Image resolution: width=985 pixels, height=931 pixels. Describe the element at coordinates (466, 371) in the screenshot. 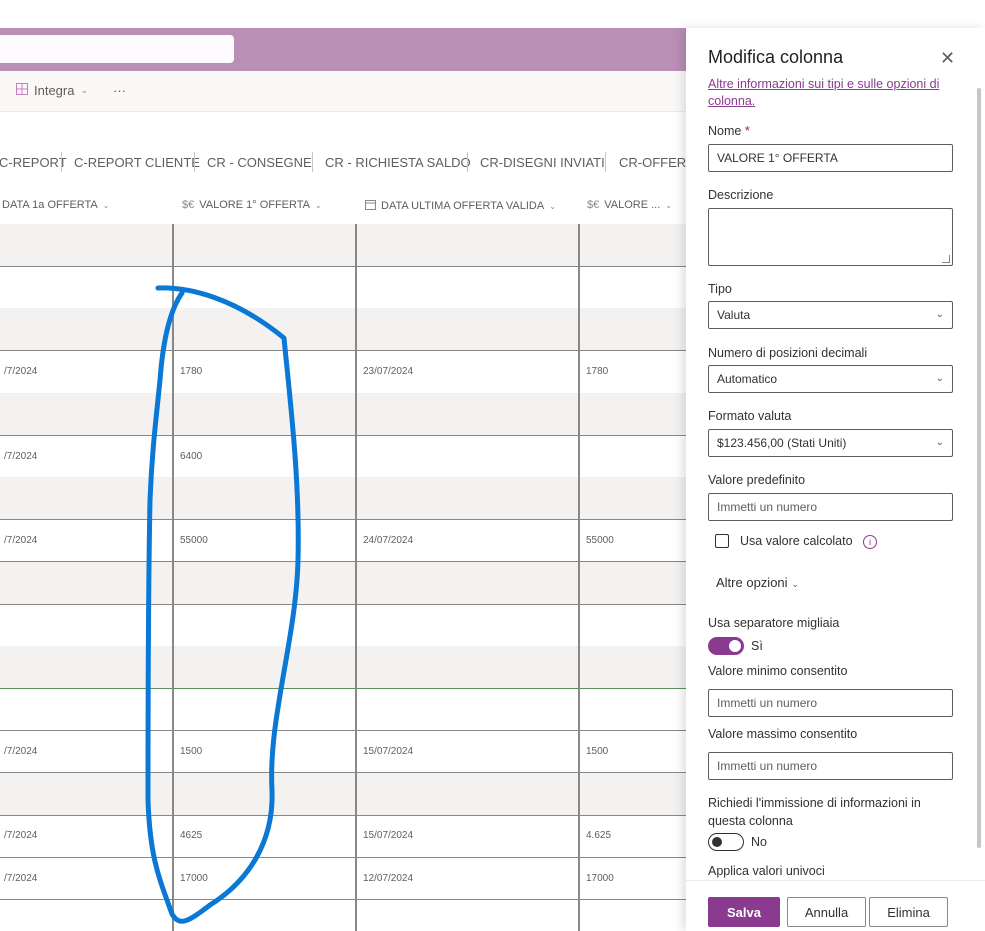

I see `table-cell: 23/07/2024` at that location.